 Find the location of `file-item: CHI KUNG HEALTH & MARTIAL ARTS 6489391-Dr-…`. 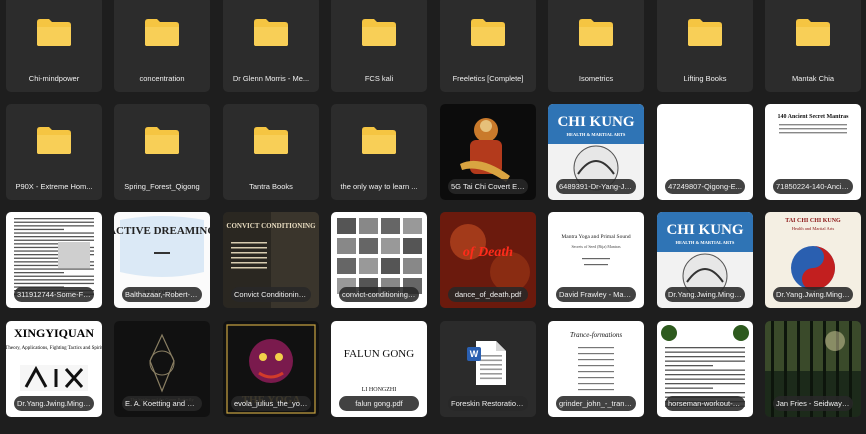

file-item: CHI KUNG HEALTH & MARTIAL ARTS 6489391-Dr-… is located at coordinates (596, 152).